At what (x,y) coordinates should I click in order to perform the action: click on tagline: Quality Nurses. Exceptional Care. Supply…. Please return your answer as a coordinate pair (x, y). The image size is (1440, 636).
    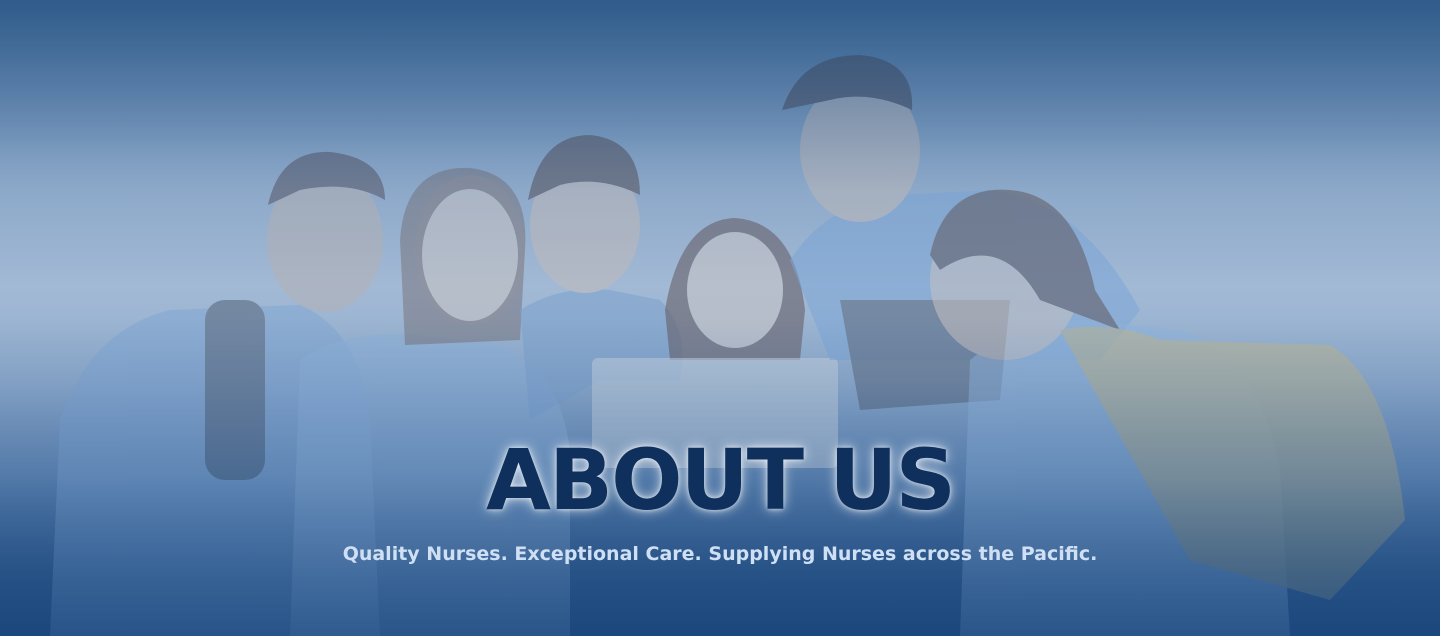
    Looking at the image, I should click on (720, 554).